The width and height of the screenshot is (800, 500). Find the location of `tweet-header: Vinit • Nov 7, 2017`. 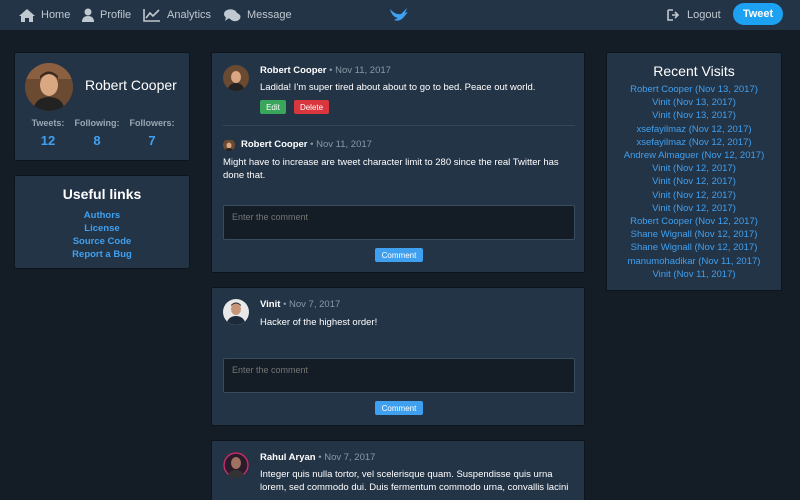

tweet-header: Vinit • Nov 7, 2017 is located at coordinates (300, 304).